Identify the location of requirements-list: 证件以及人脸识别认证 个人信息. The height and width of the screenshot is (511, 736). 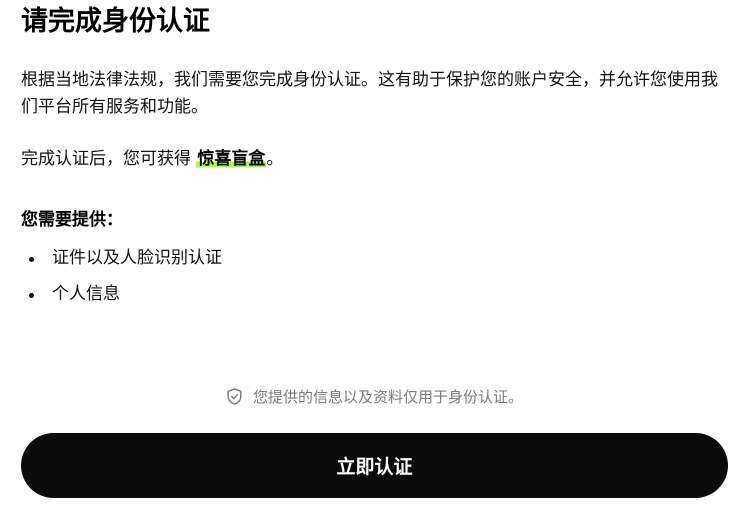
(121, 281).